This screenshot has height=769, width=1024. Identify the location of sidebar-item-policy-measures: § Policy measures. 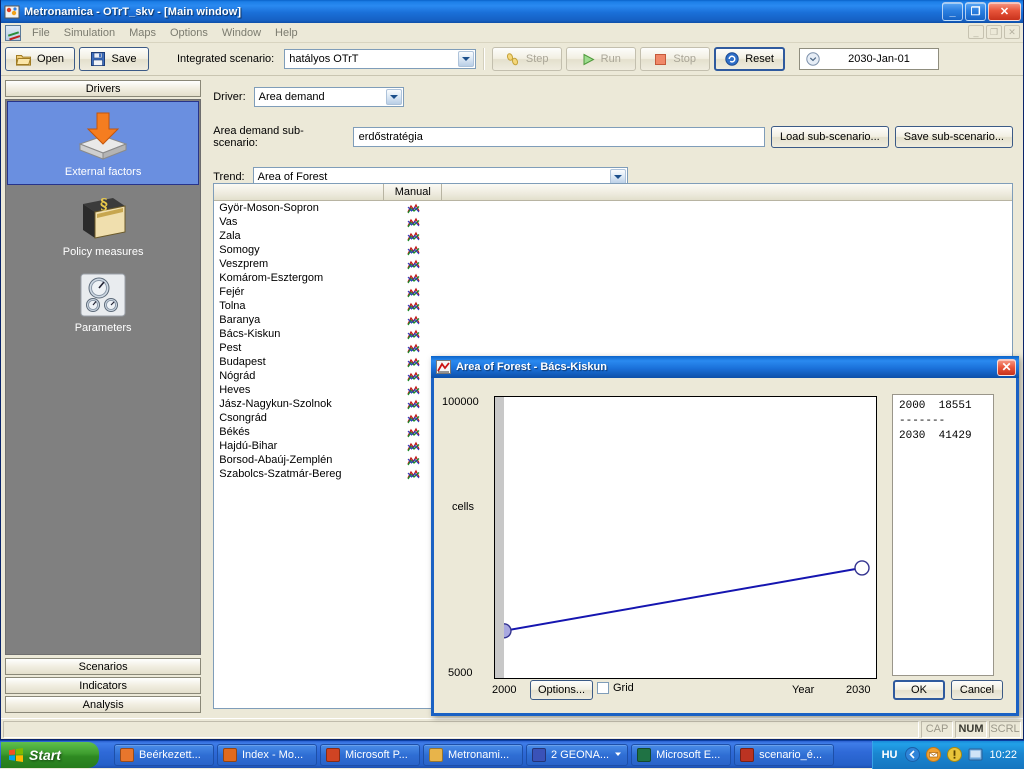
(103, 225).